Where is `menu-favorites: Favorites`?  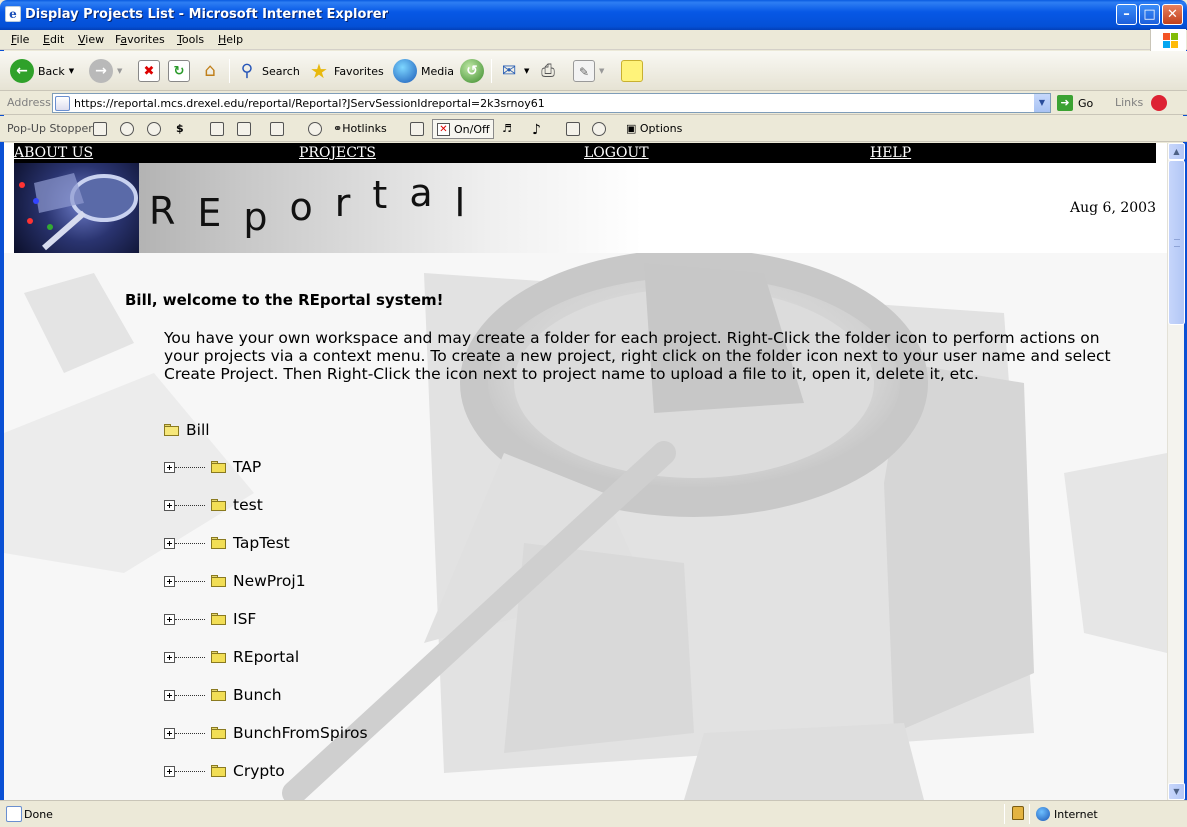
menu-favorites: Favorites is located at coordinates (140, 39).